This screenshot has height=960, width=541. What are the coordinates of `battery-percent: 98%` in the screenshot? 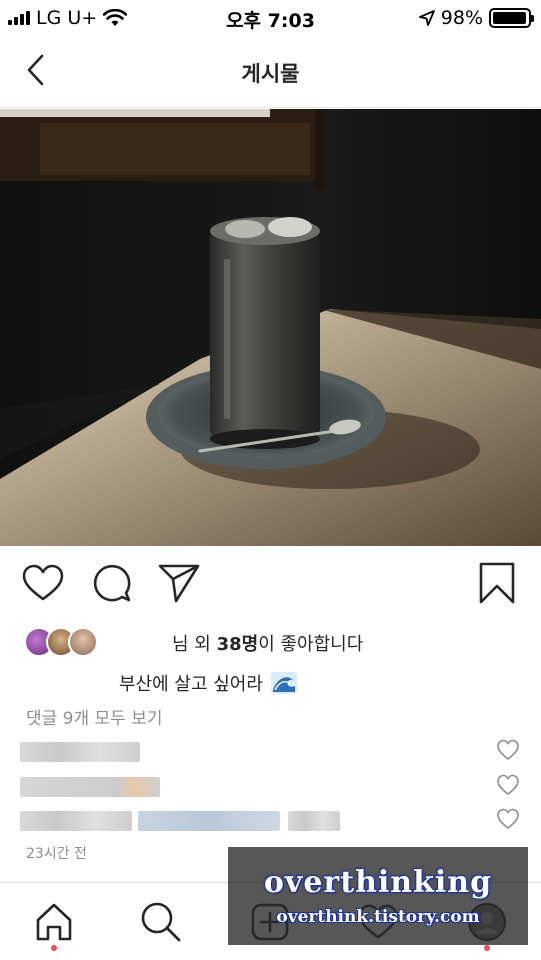 It's located at (461, 18).